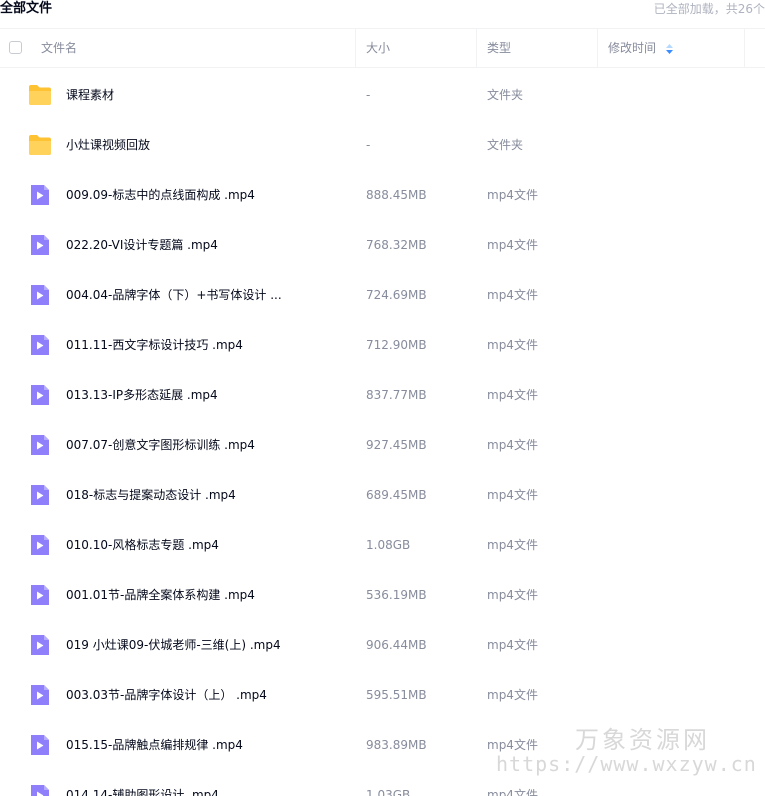 The width and height of the screenshot is (765, 796). Describe the element at coordinates (382, 95) in the screenshot. I see `table-row: 课程素材 - 文件夹` at that location.